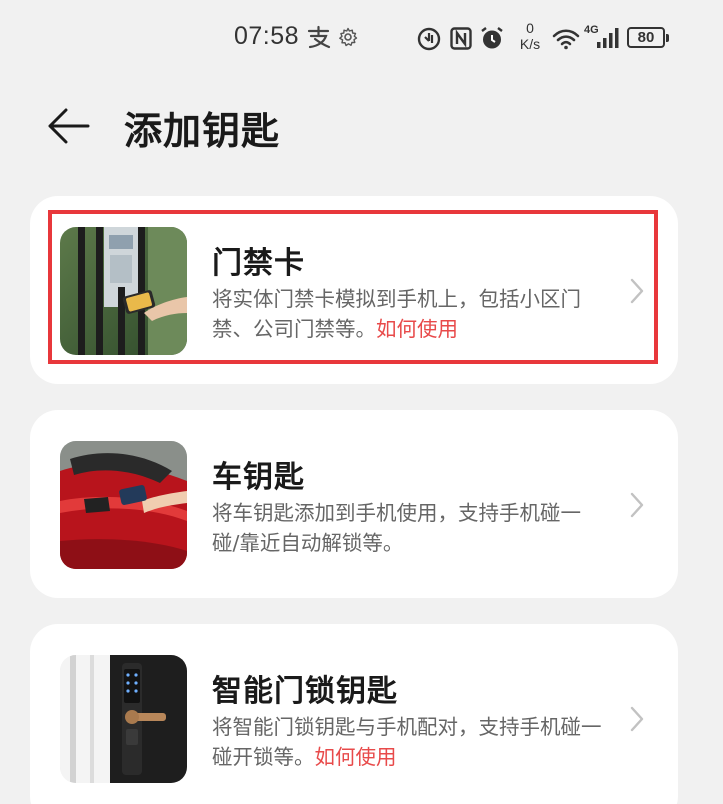 The image size is (723, 804). I want to click on card-description: 将实体门禁卡模拟到手机上，包括小区门禁、公司门禁等。如何使用, so click(407, 314).